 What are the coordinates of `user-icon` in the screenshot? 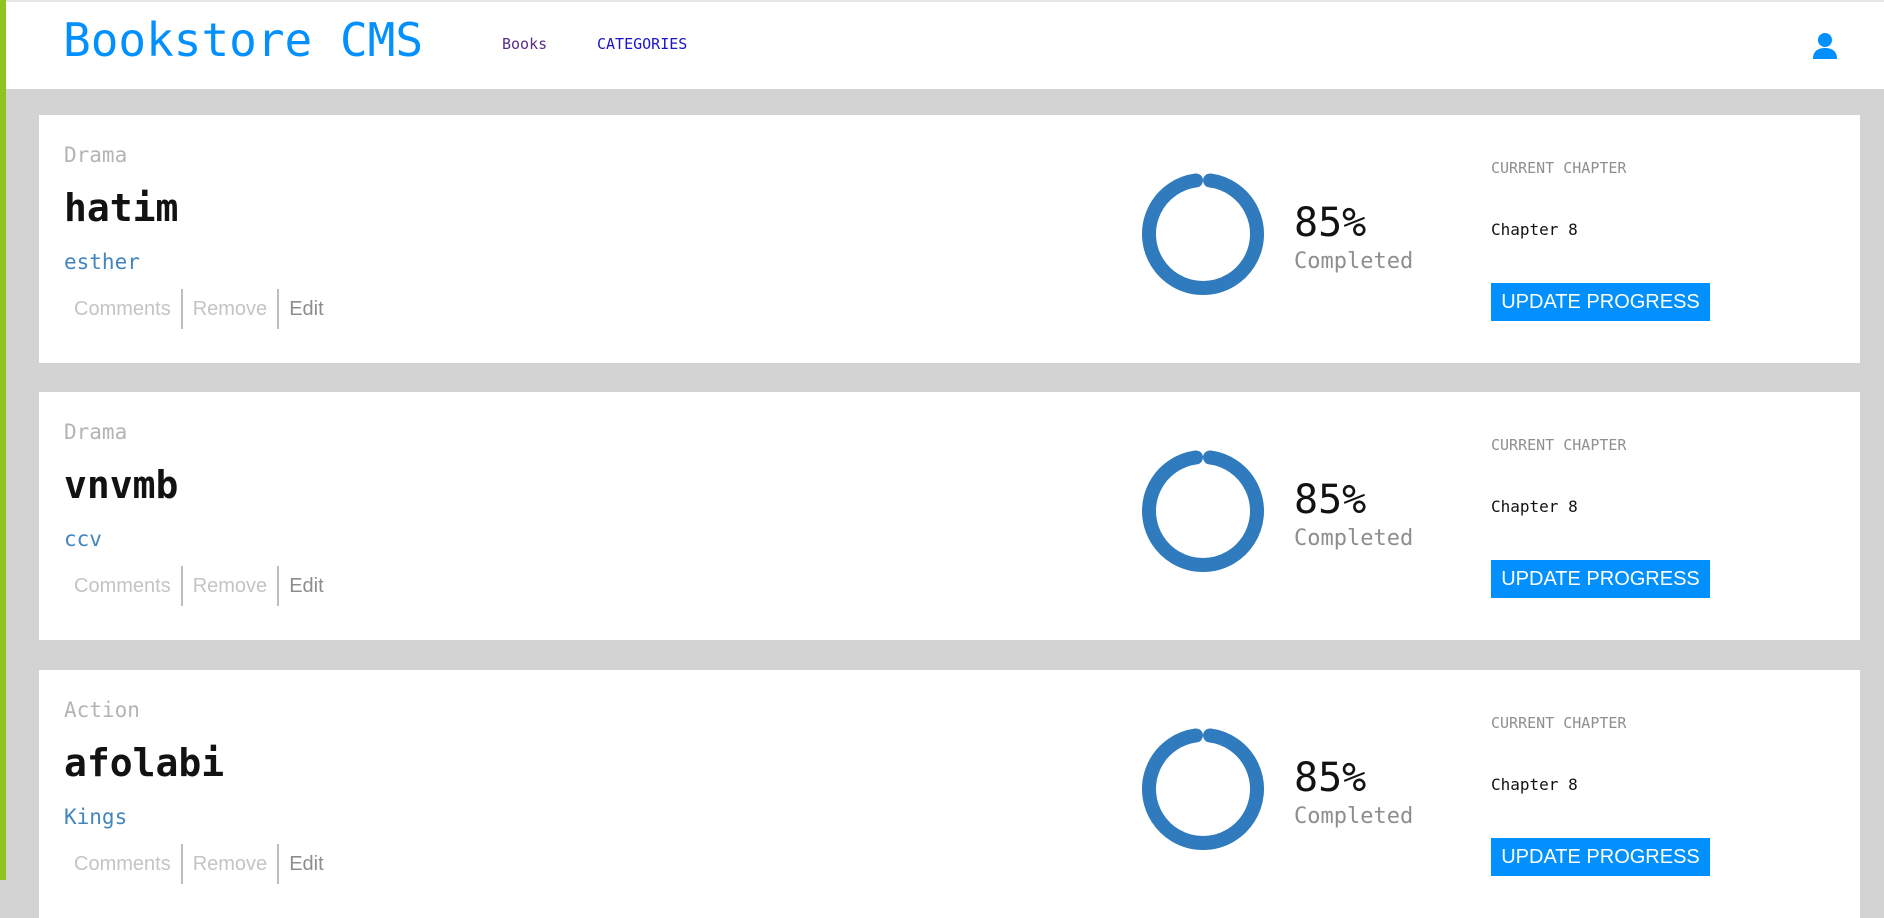 It's located at (1825, 46).